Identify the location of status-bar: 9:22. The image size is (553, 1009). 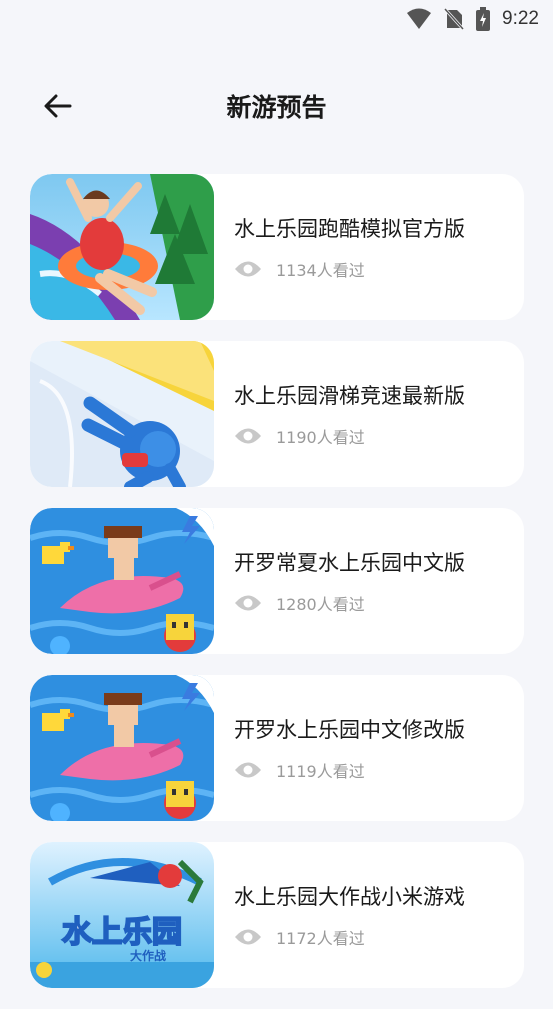
(276, 19).